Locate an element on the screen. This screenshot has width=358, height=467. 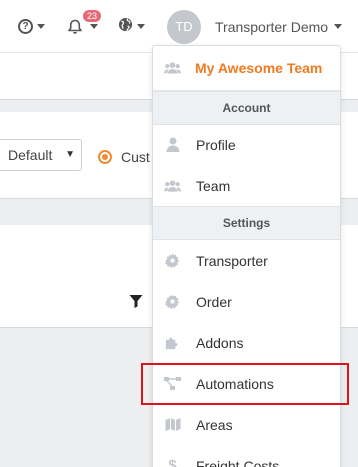
notification-count-badge: 23 is located at coordinates (92, 16).